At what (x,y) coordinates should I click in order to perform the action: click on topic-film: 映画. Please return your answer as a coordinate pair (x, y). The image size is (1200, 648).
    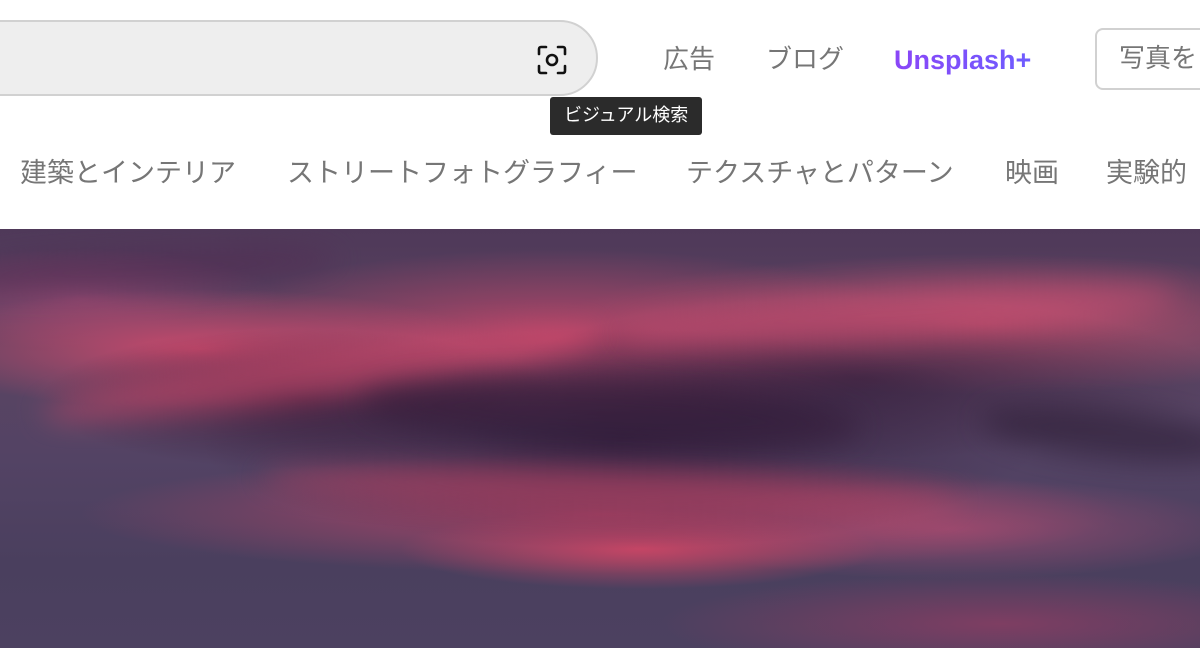
    Looking at the image, I should click on (1032, 174).